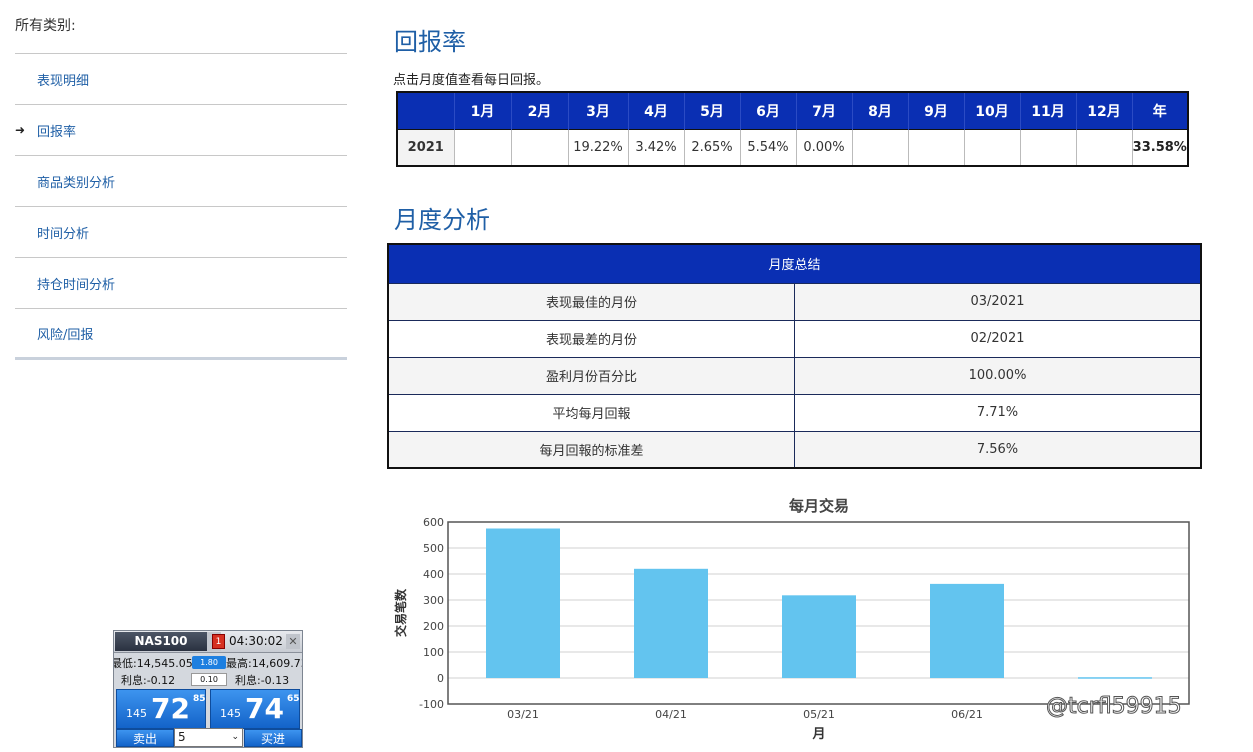  Describe the element at coordinates (433, 626) in the screenshot. I see `y-tick-label: 200` at that location.